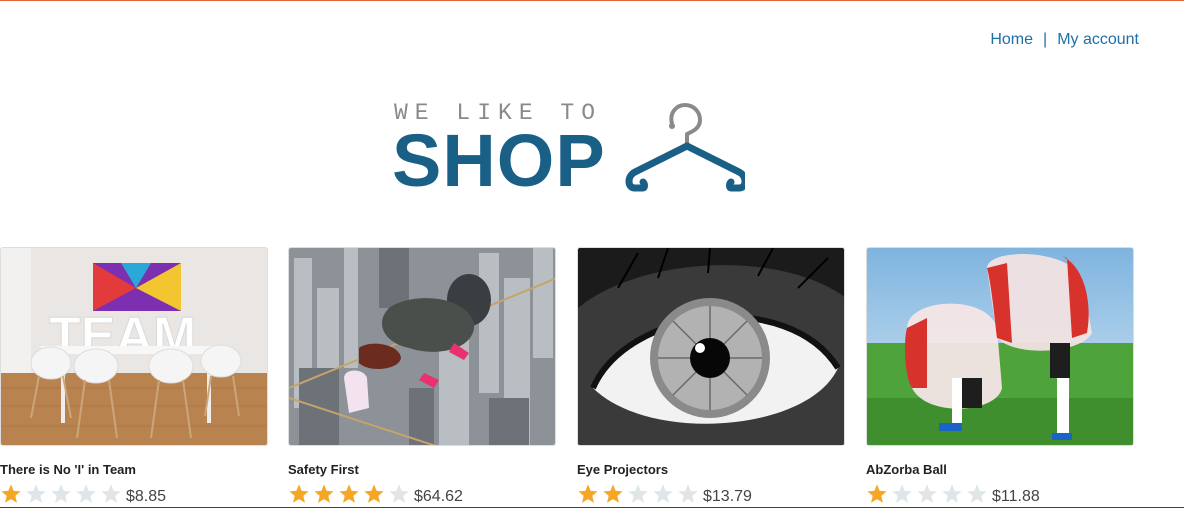  I want to click on product-price: $64.62, so click(438, 496).